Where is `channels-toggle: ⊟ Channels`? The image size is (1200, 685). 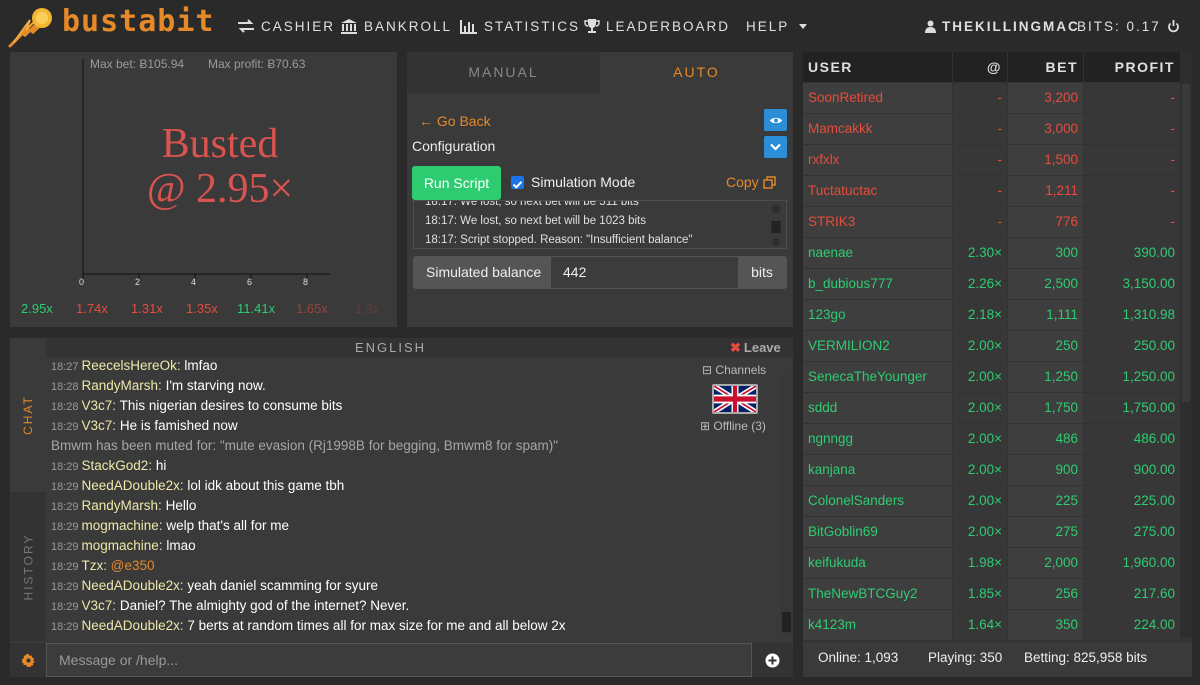
channels-toggle: ⊟ Channels is located at coordinates (734, 370).